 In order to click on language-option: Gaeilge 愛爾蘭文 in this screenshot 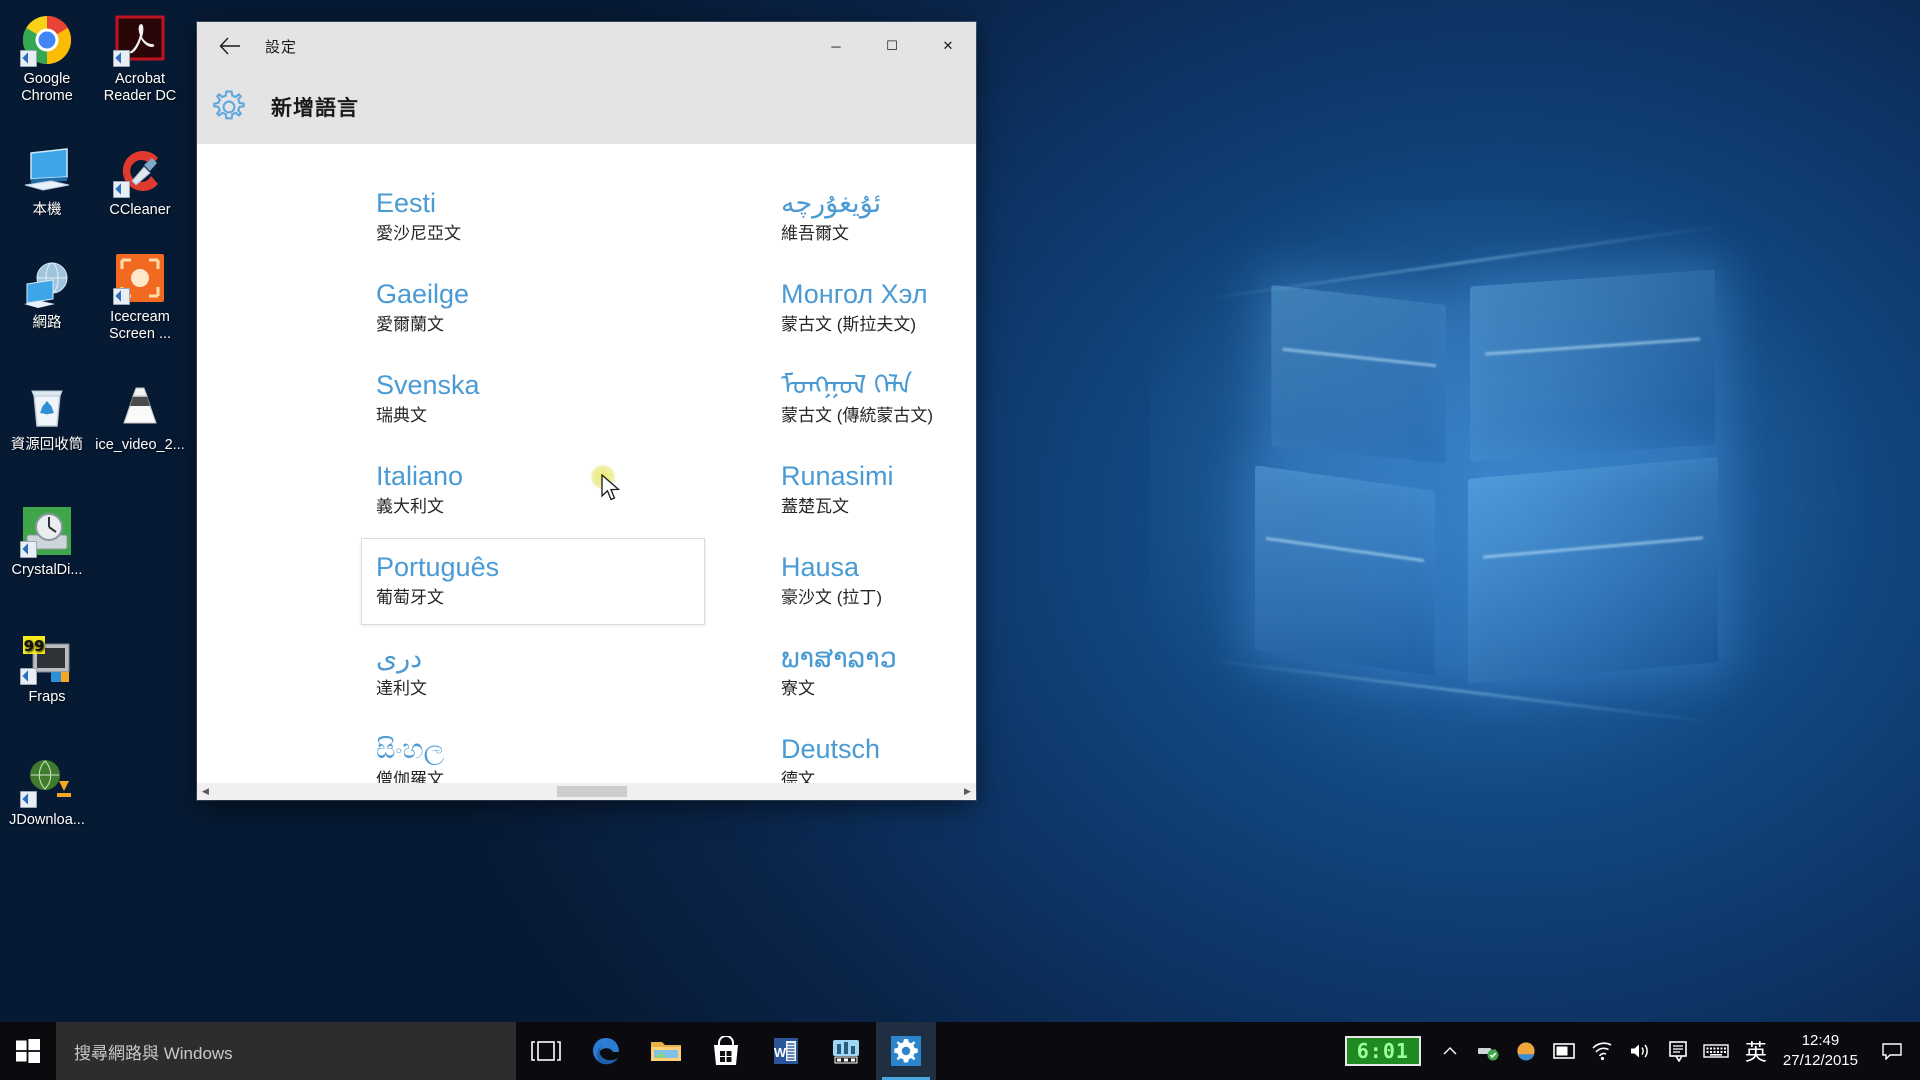, I will do `click(533, 308)`.